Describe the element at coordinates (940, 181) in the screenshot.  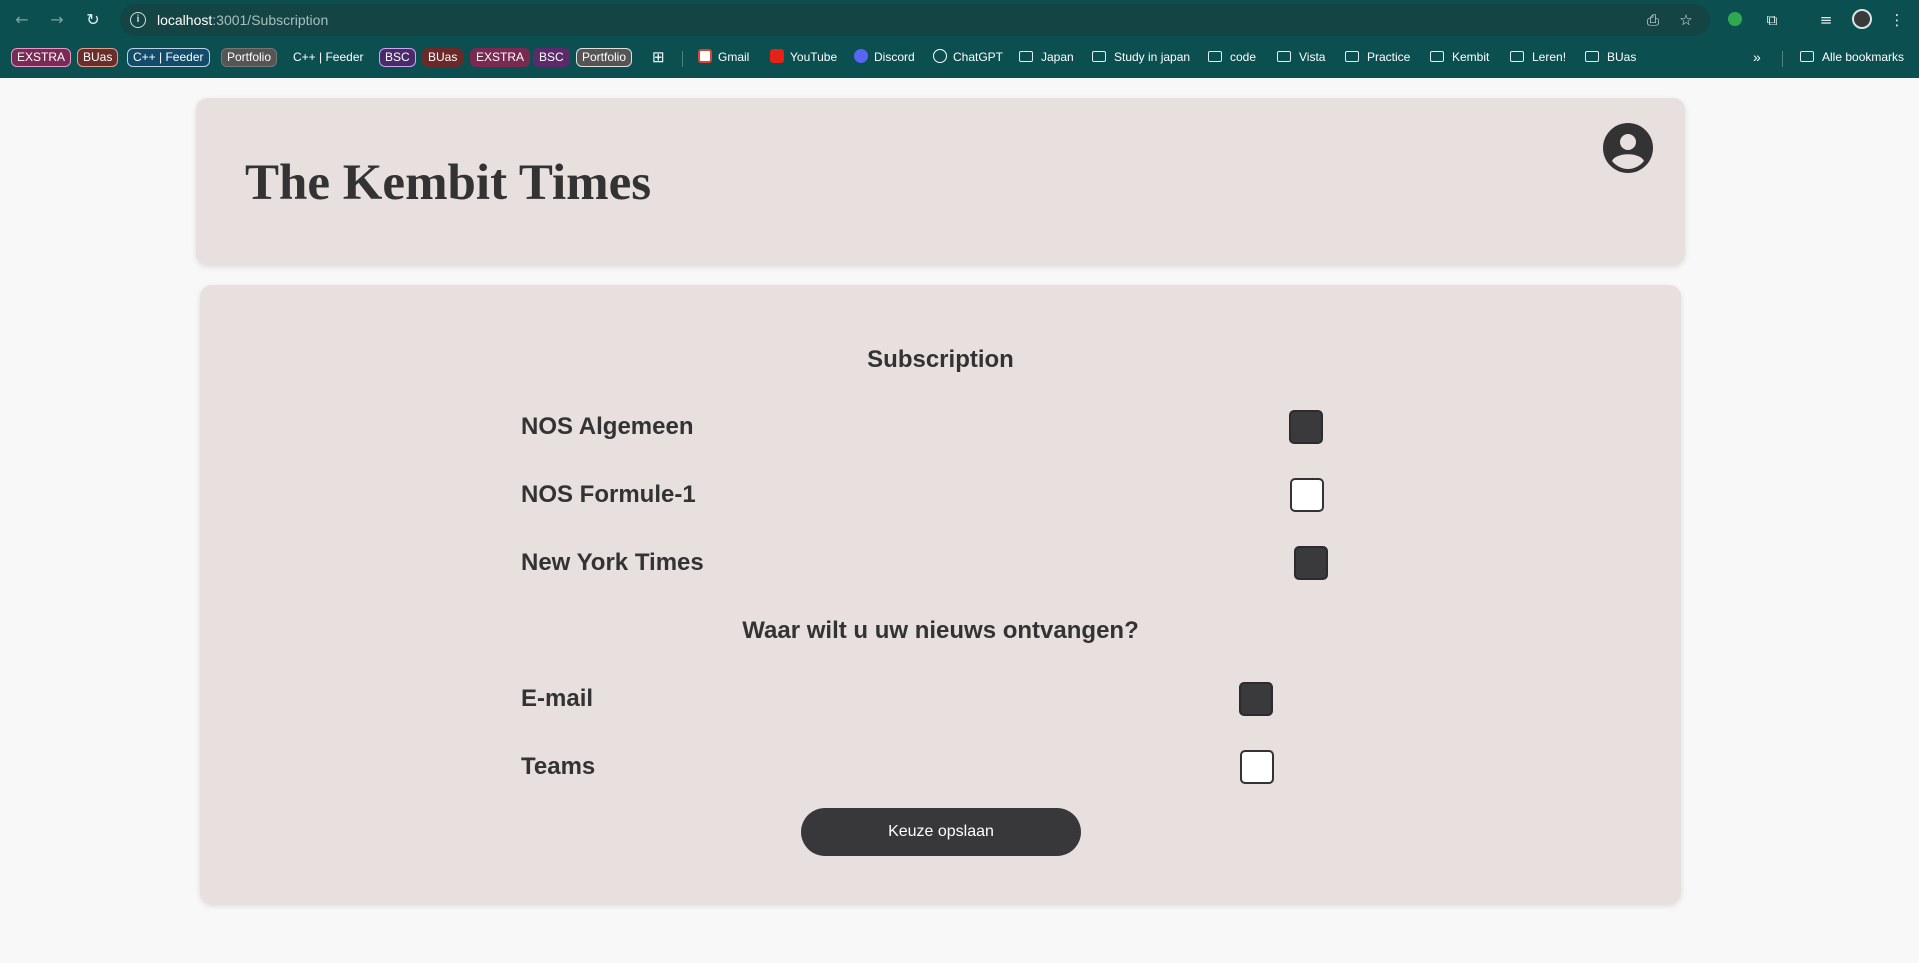
I see `site-header: The Kembit Times` at that location.